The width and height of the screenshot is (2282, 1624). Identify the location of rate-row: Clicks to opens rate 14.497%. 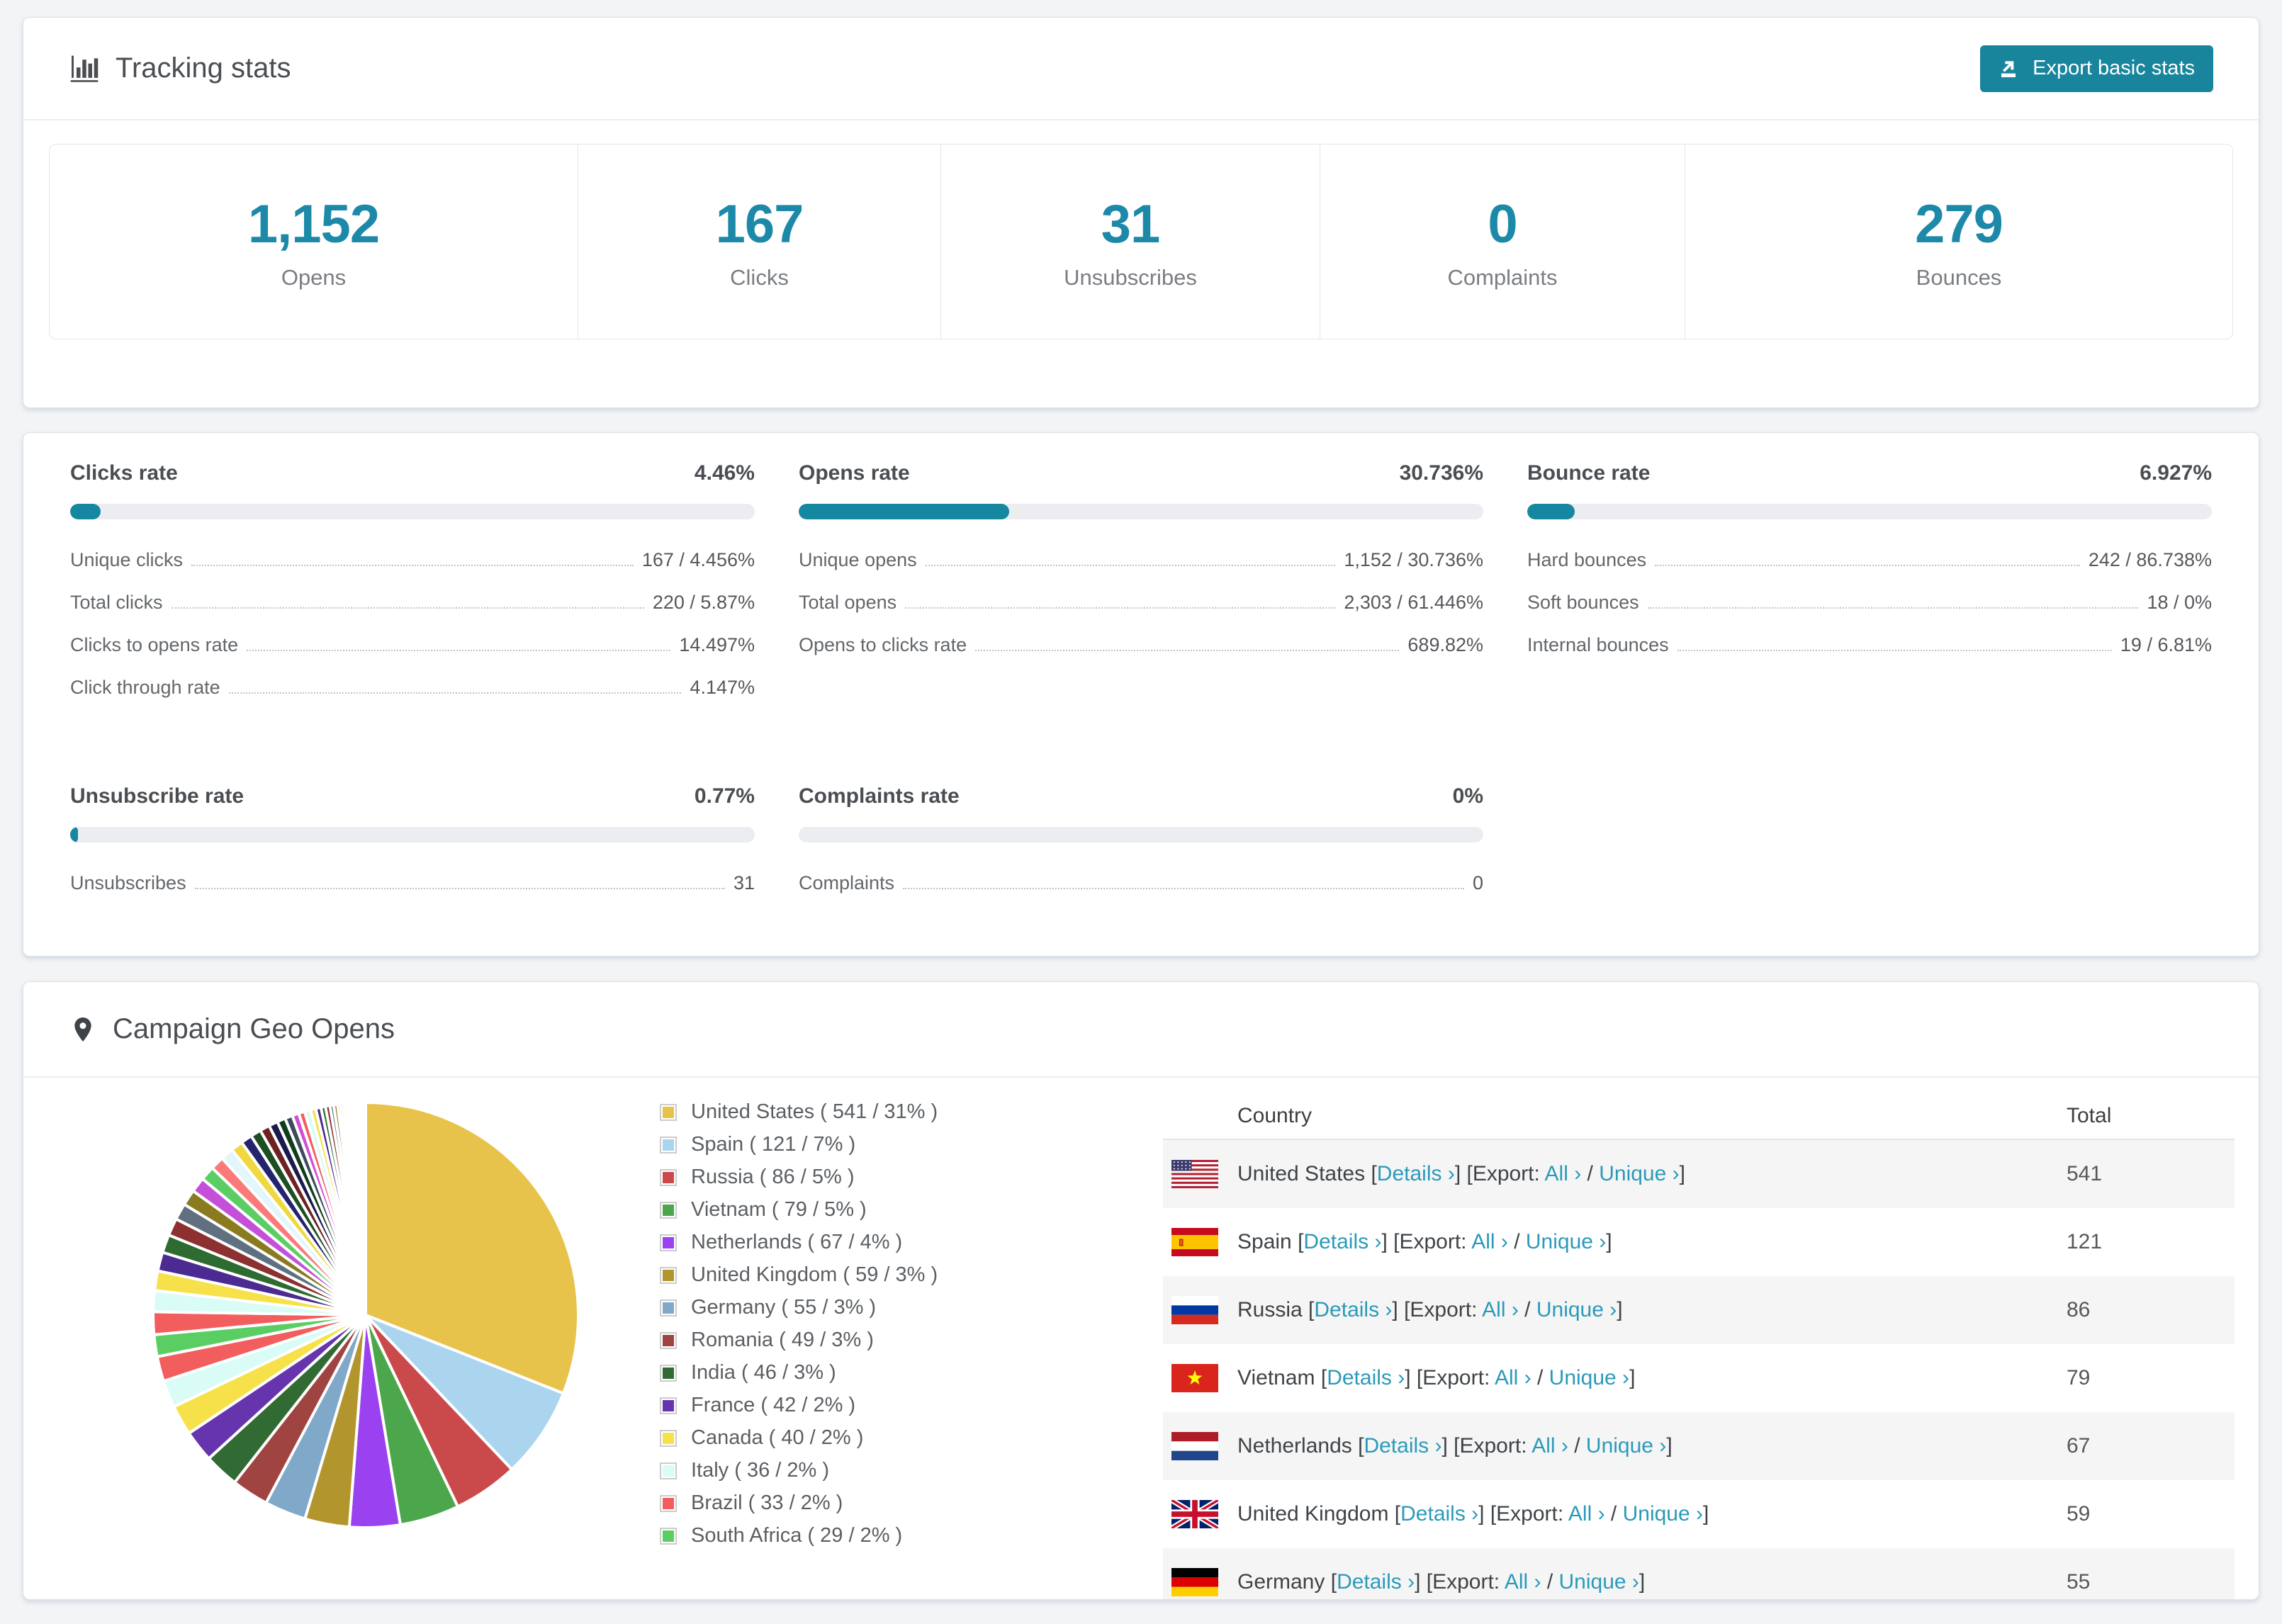
(412, 645).